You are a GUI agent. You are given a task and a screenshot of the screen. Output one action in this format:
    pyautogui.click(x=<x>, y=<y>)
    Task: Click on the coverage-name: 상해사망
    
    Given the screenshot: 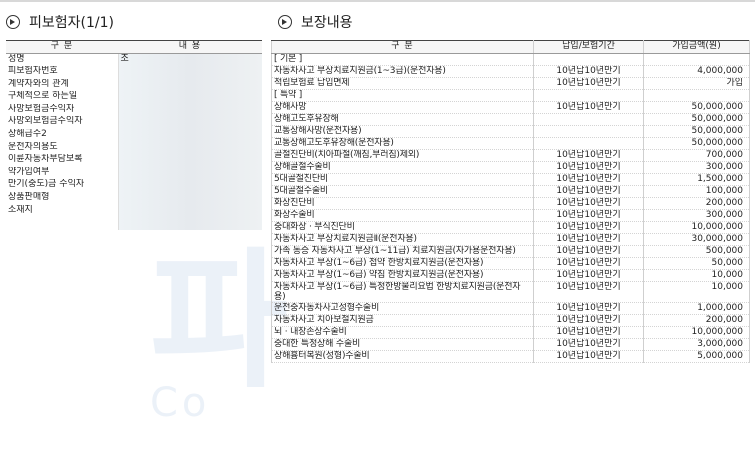 What is the action you would take?
    pyautogui.click(x=402, y=107)
    